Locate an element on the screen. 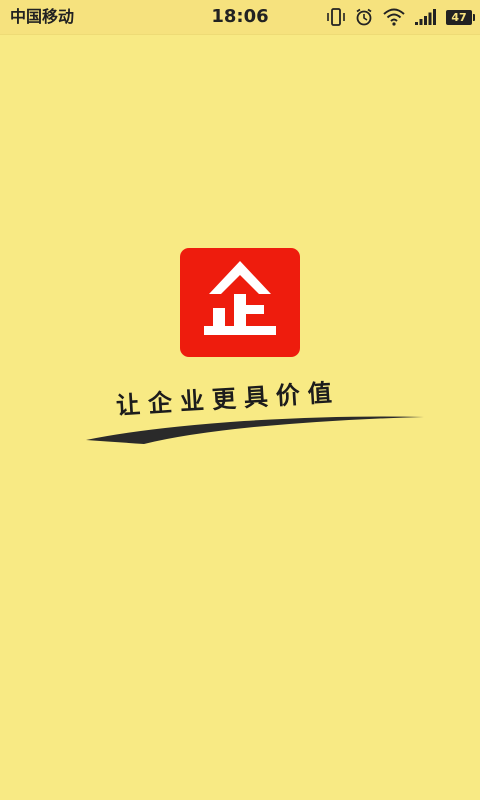 This screenshot has width=480, height=800. slogan-banner: 让企业更具价值 is located at coordinates (256, 412).